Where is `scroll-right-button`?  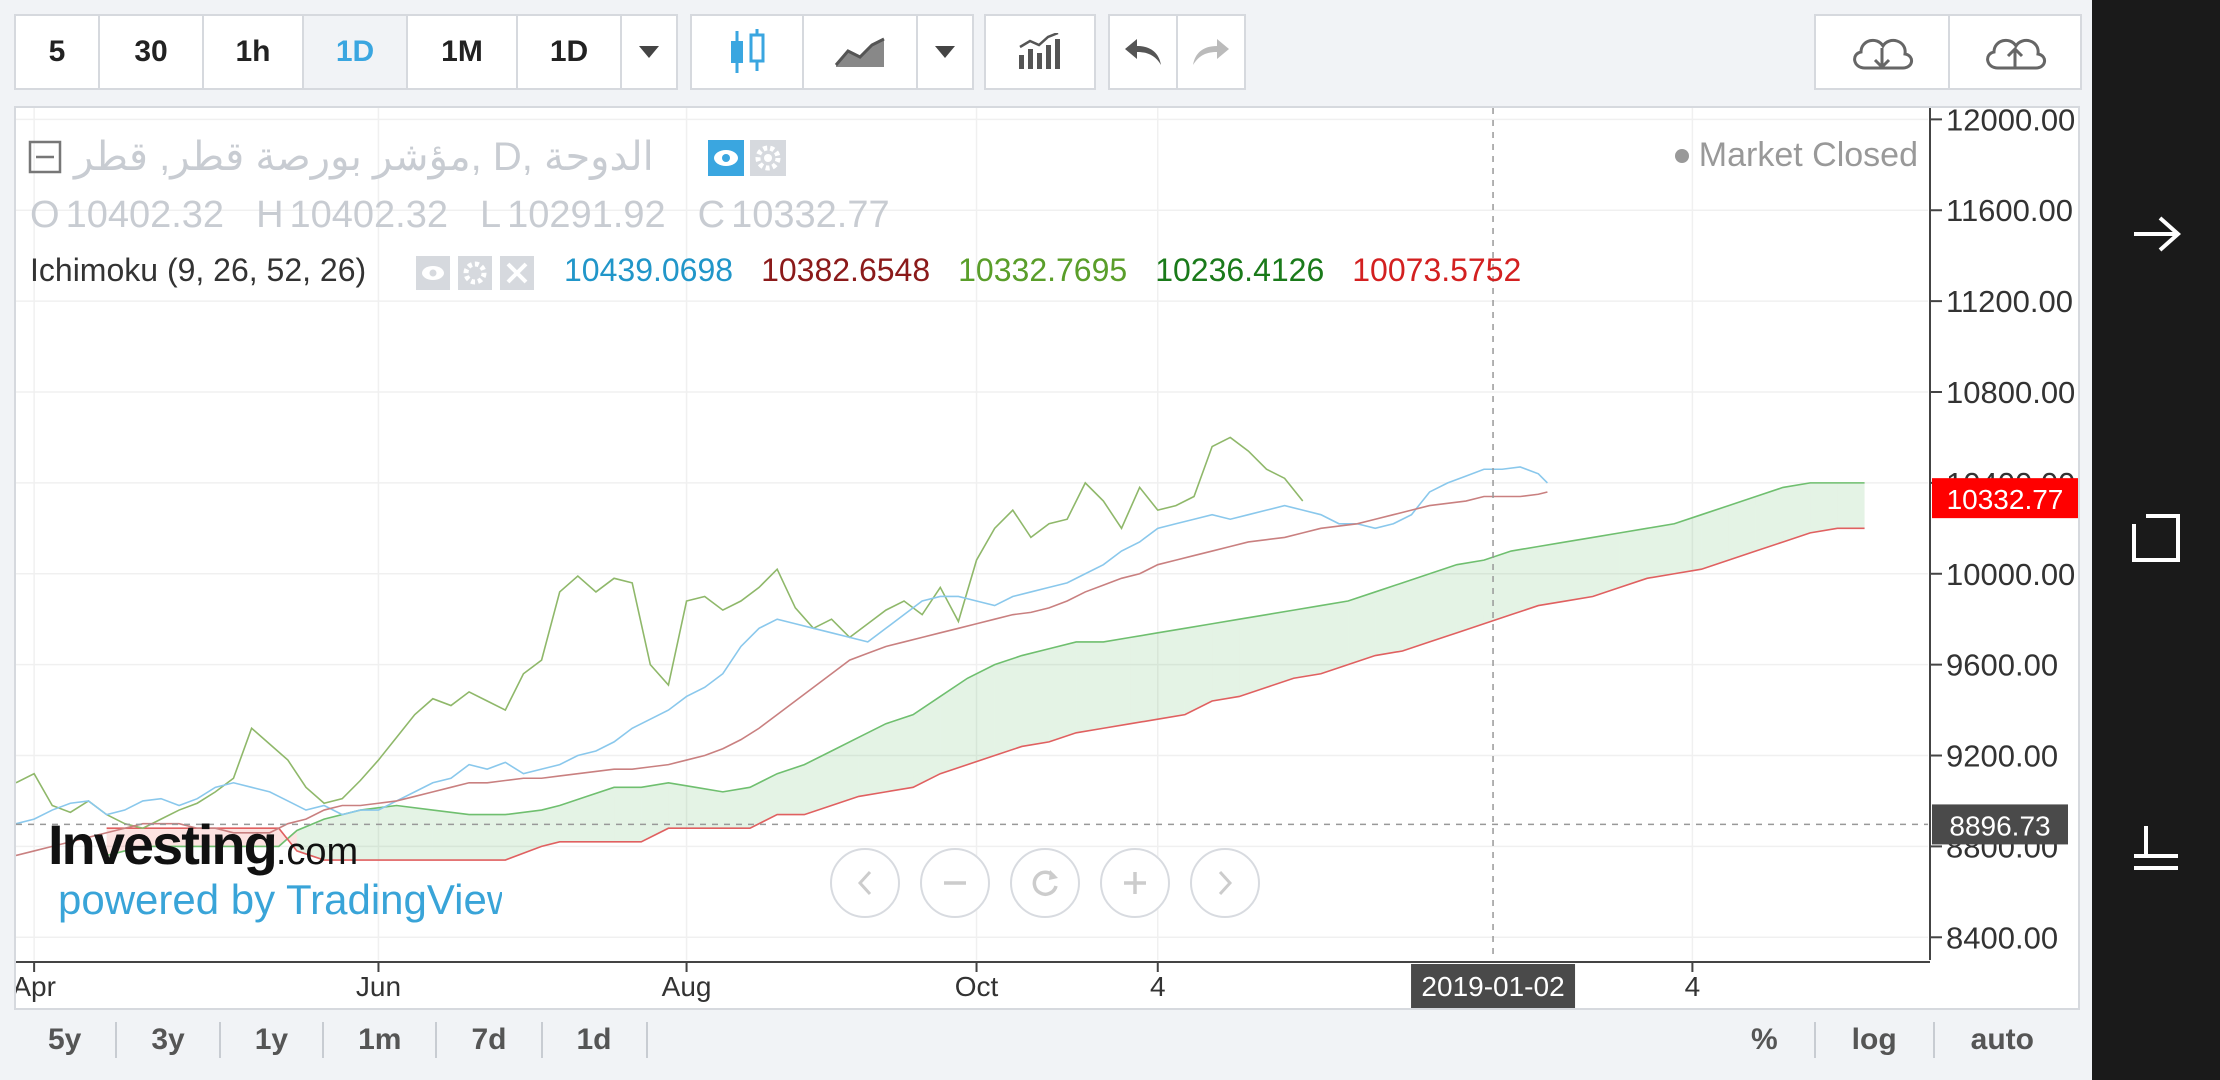
scroll-right-button is located at coordinates (1225, 883).